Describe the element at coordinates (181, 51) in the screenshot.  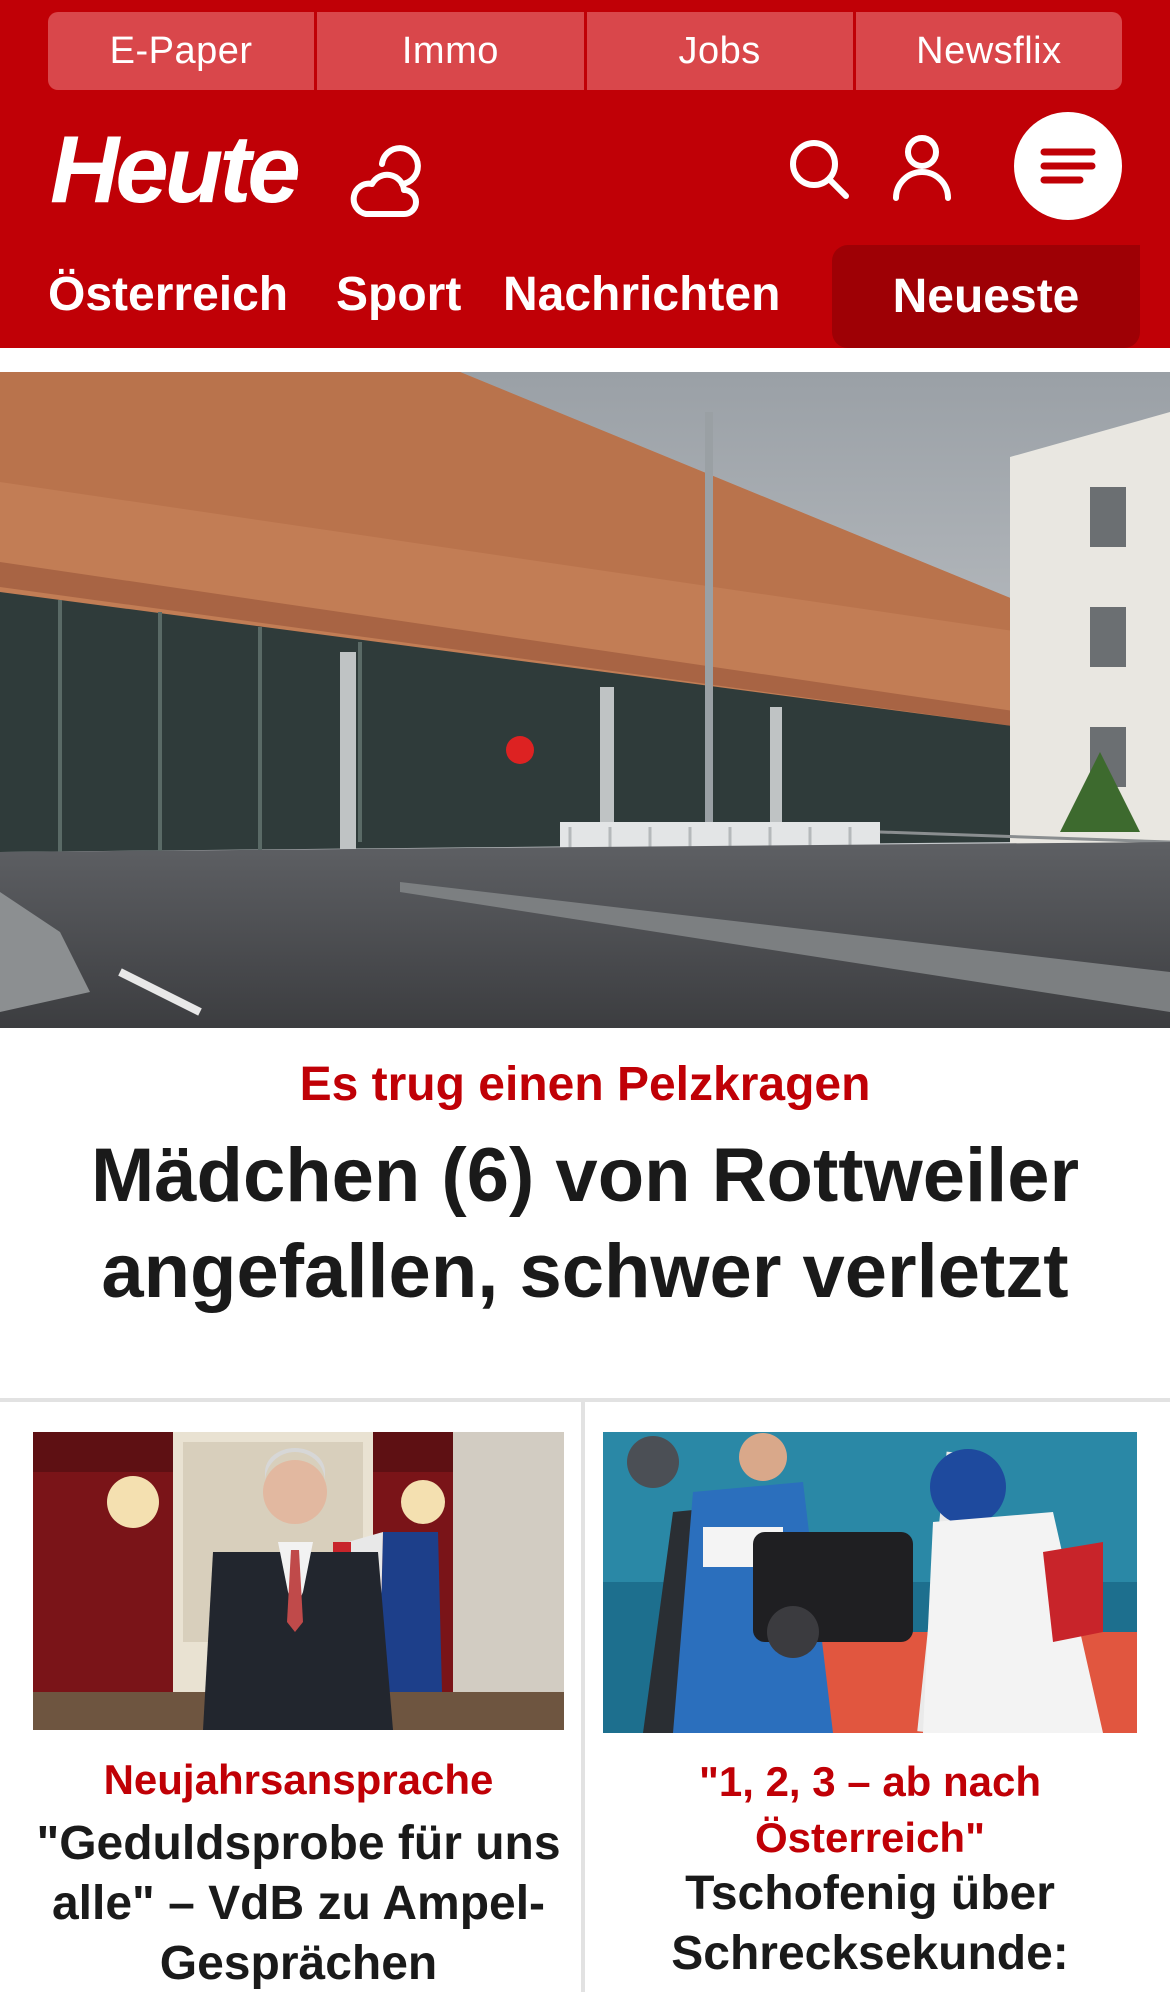
I see `top-link-epaper: E-Paper` at that location.